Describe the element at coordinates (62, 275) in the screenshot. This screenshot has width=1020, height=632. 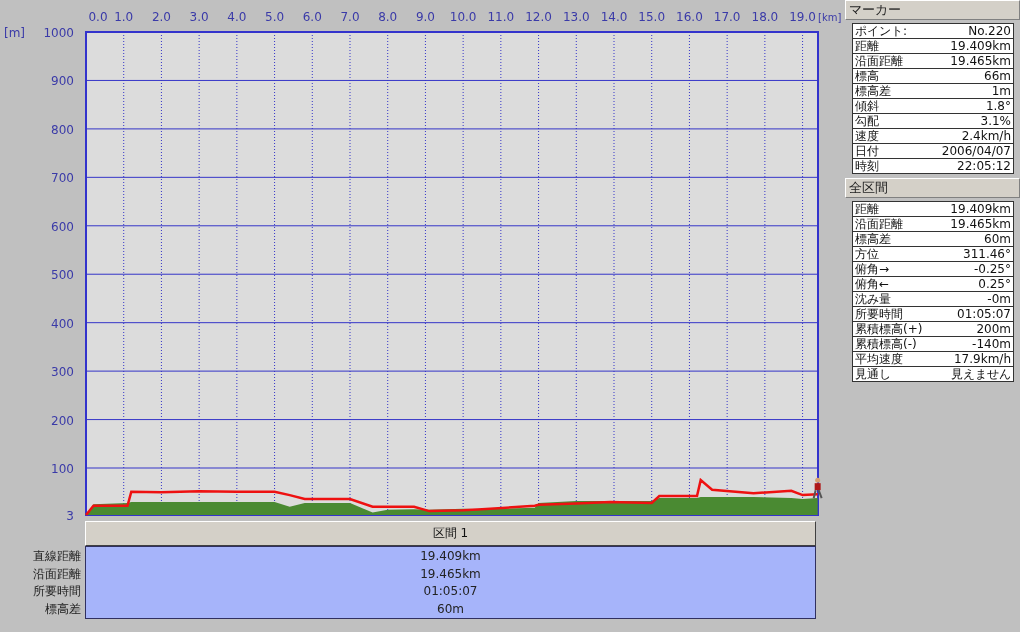
I see `y-tick-label: 500` at that location.